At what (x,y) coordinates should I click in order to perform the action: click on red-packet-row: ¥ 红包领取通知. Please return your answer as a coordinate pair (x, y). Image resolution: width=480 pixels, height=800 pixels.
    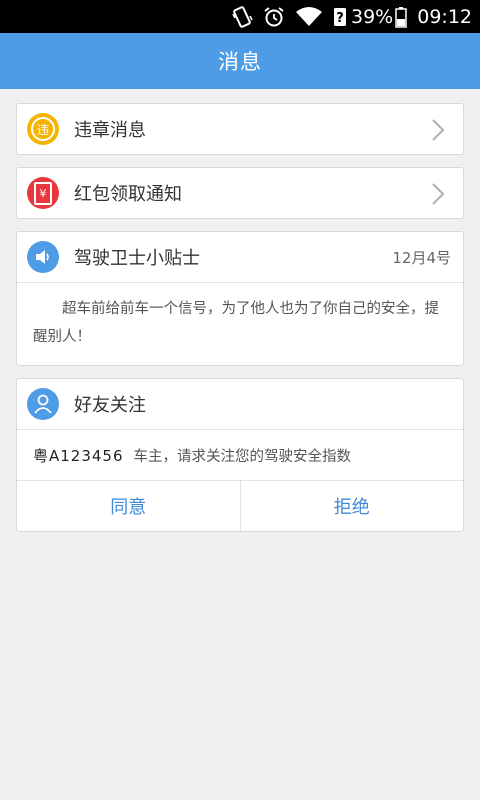
    Looking at the image, I should click on (240, 193).